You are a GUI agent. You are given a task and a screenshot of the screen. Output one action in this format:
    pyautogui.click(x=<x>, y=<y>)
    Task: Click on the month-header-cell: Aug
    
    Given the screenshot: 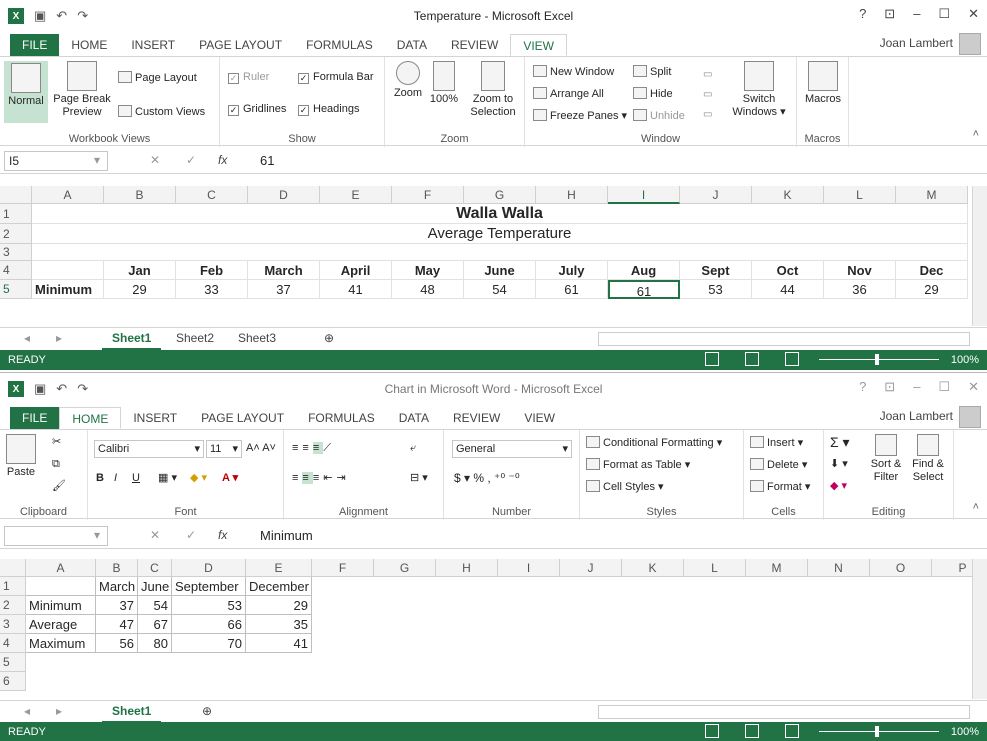 What is the action you would take?
    pyautogui.click(x=644, y=270)
    